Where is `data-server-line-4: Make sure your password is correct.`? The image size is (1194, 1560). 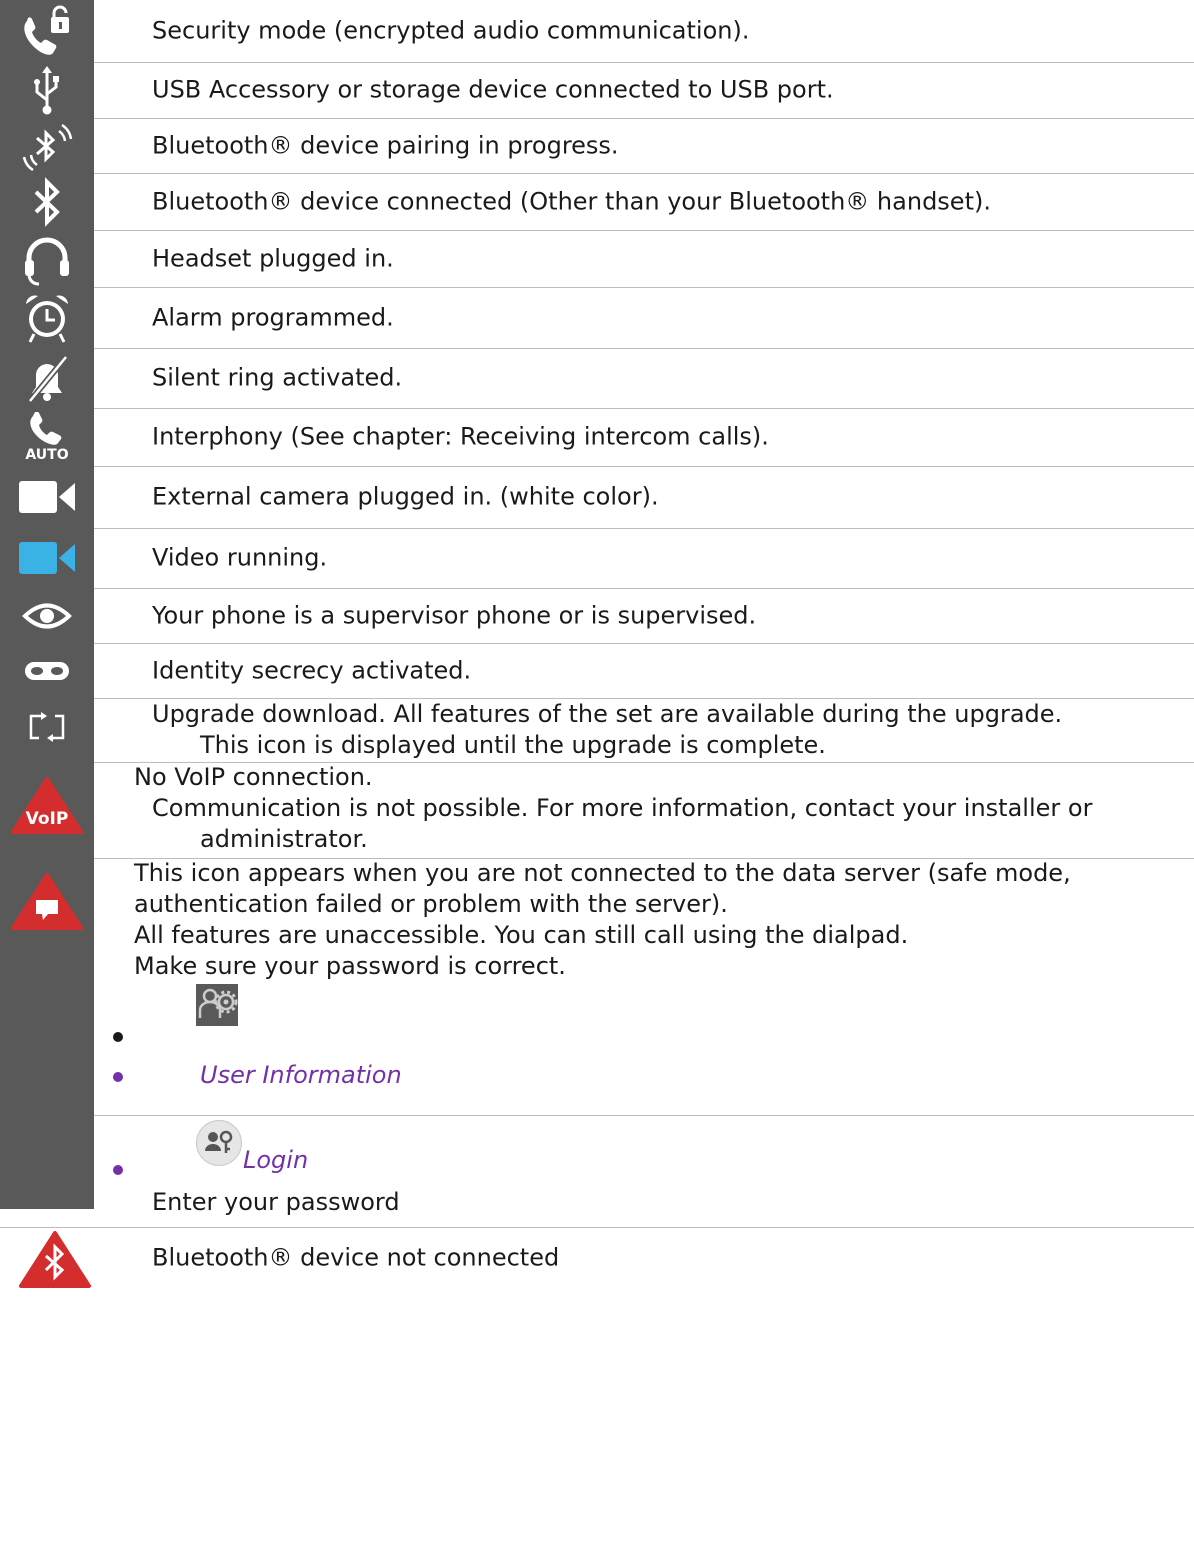
data-server-line-4: Make sure your password is correct. is located at coordinates (350, 966).